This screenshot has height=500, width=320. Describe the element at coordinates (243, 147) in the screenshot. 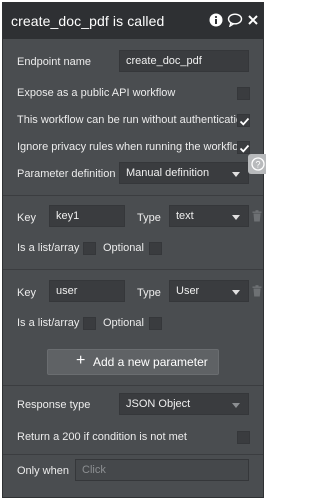

I see `ignore-privacy-checkbox` at that location.